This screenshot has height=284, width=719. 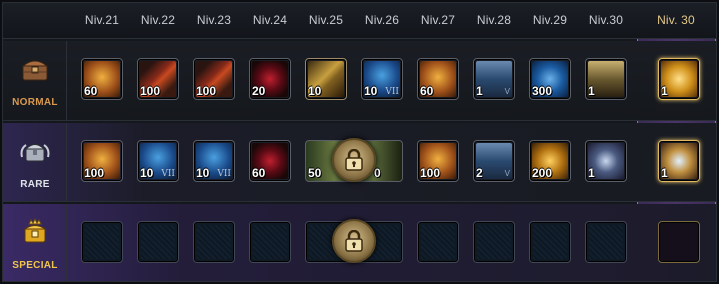 I want to click on level-label: Niv.23, so click(x=214, y=20).